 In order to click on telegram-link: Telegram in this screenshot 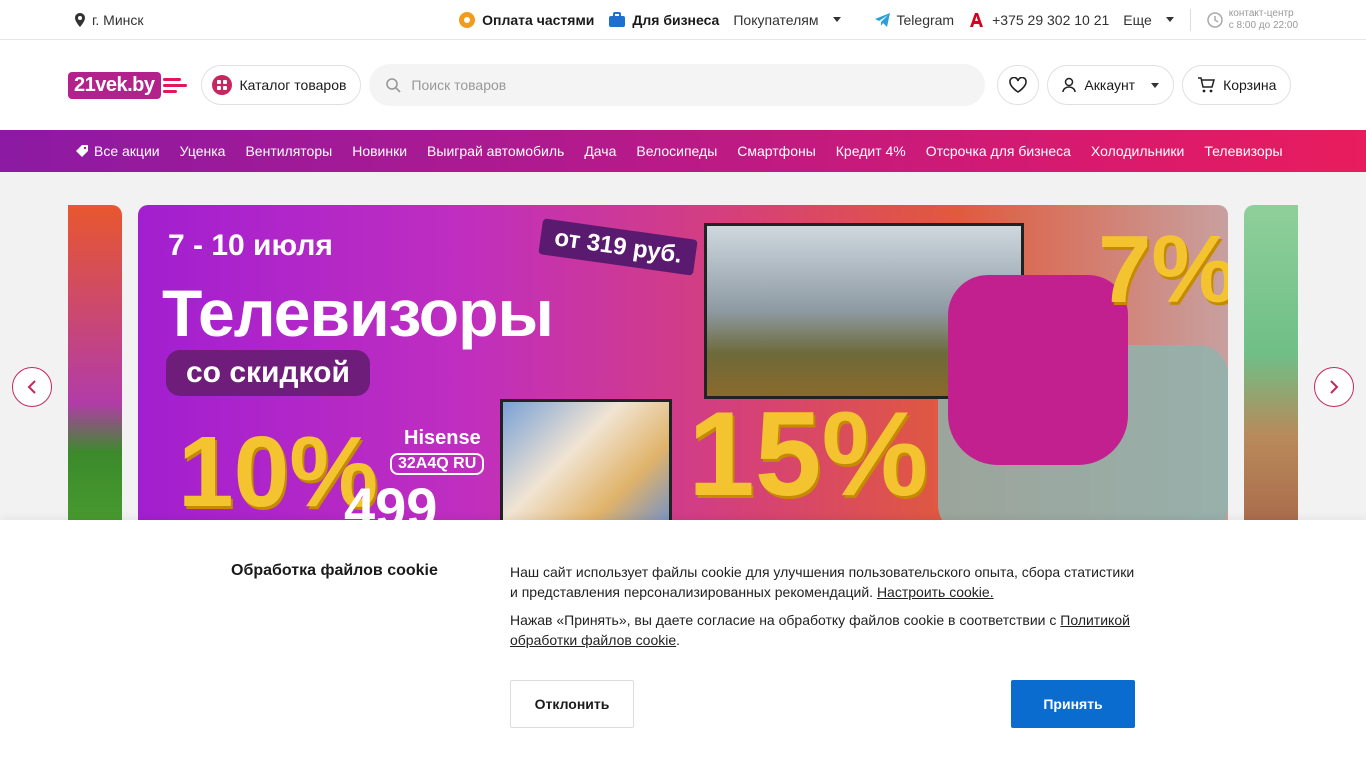, I will do `click(914, 19)`.